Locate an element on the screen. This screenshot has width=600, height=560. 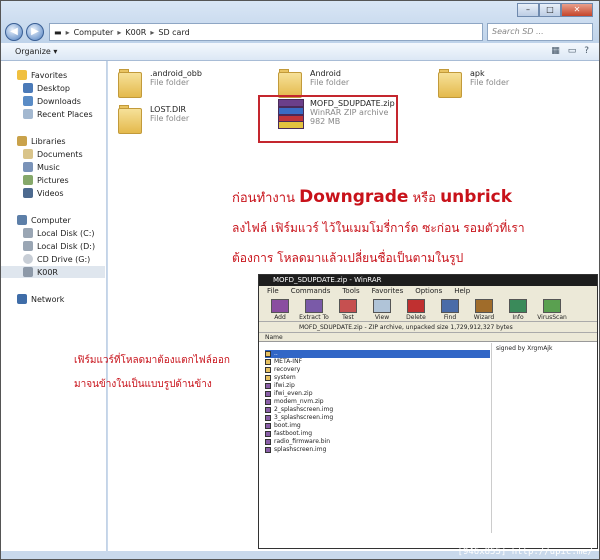
videos-icon is located at coordinates (28, 193).